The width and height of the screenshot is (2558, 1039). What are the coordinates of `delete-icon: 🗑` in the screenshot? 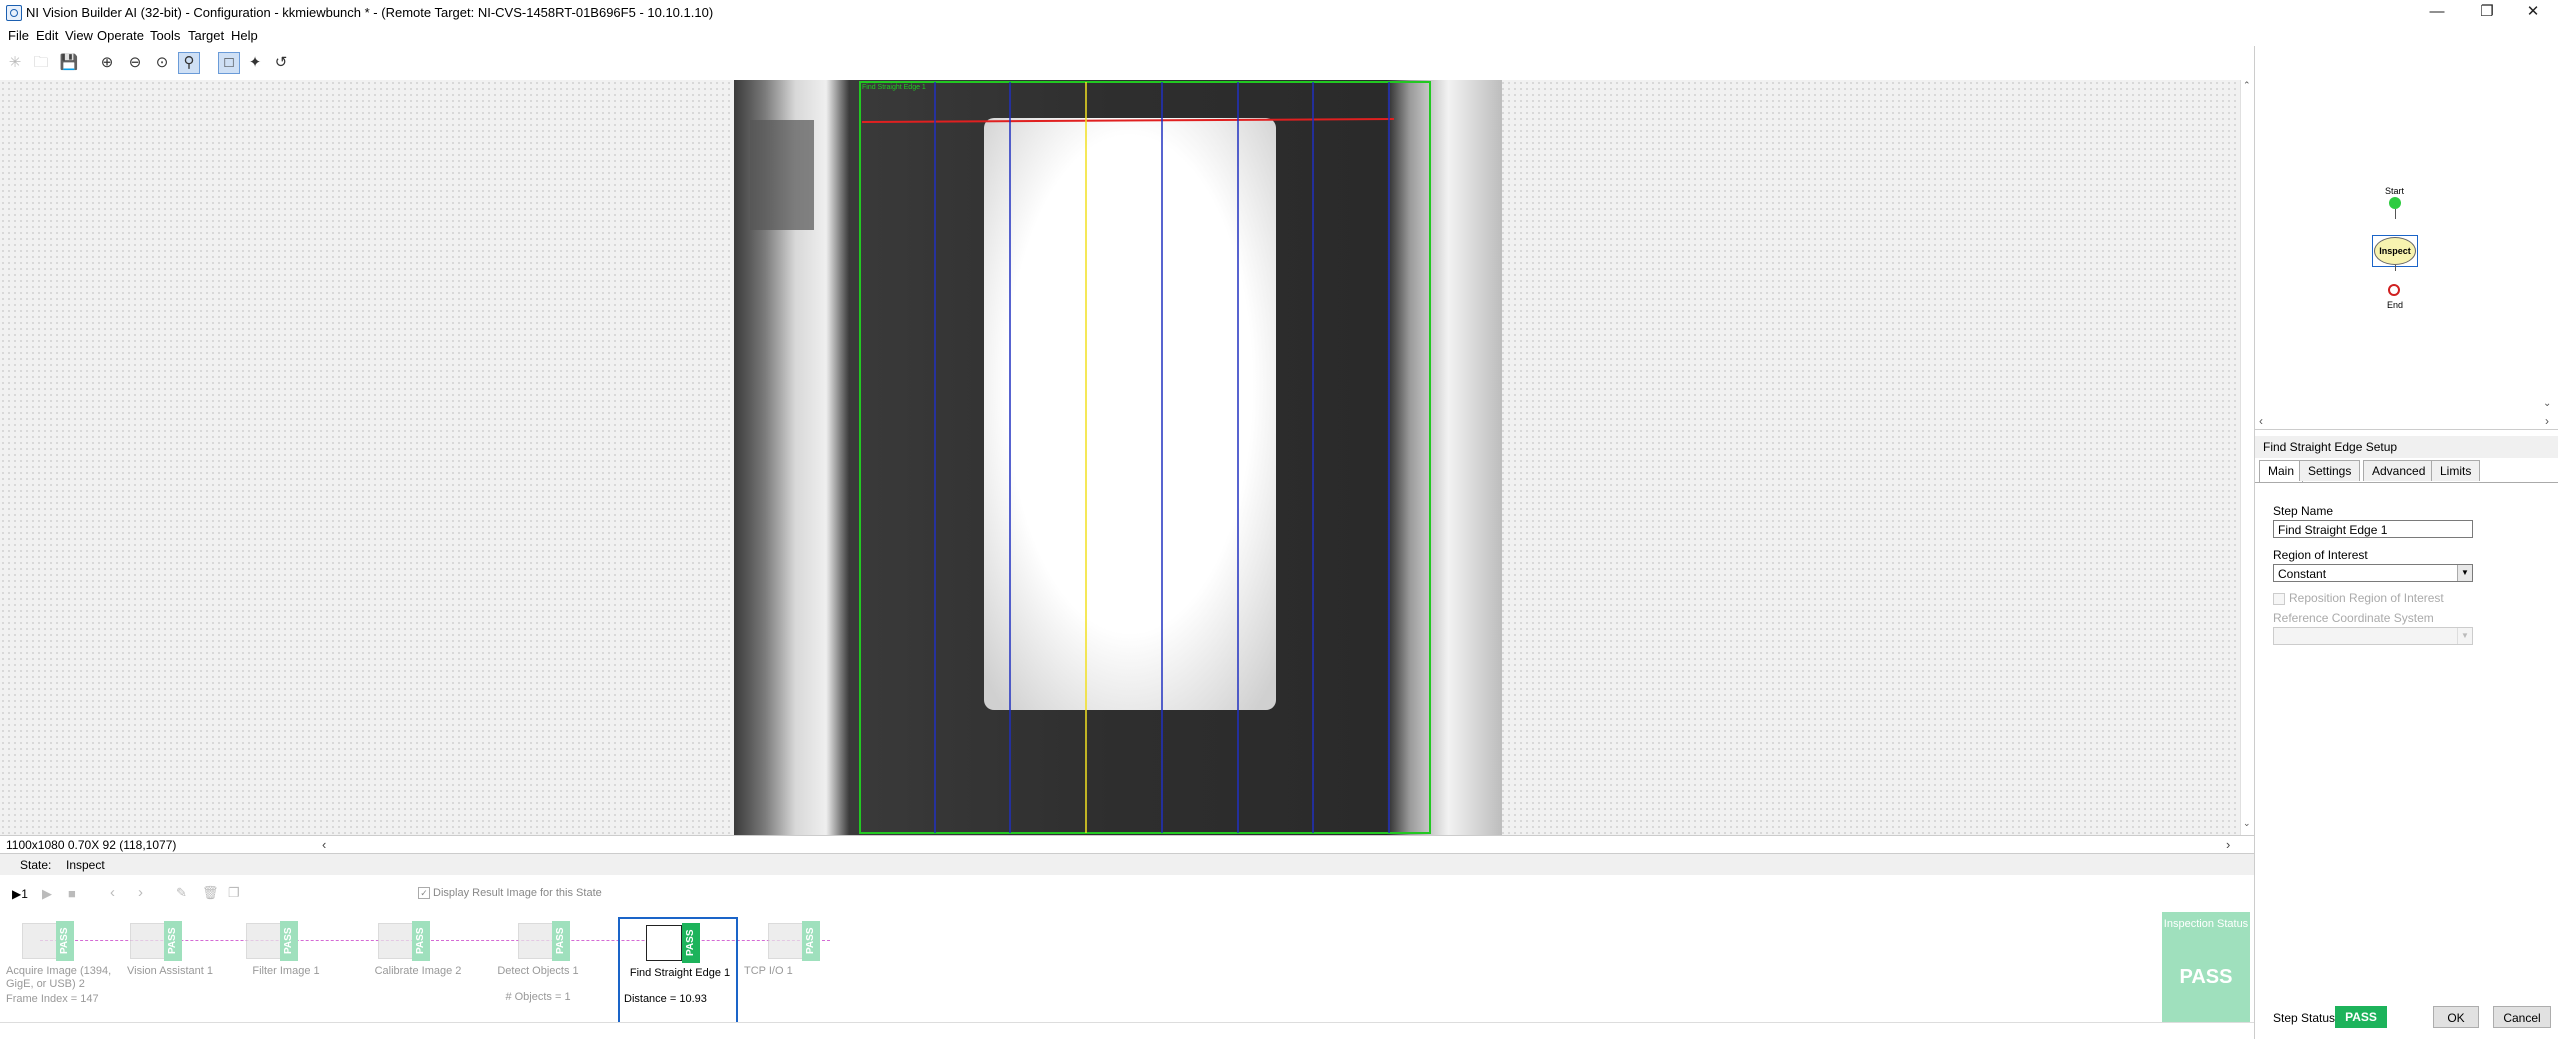 It's located at (210, 893).